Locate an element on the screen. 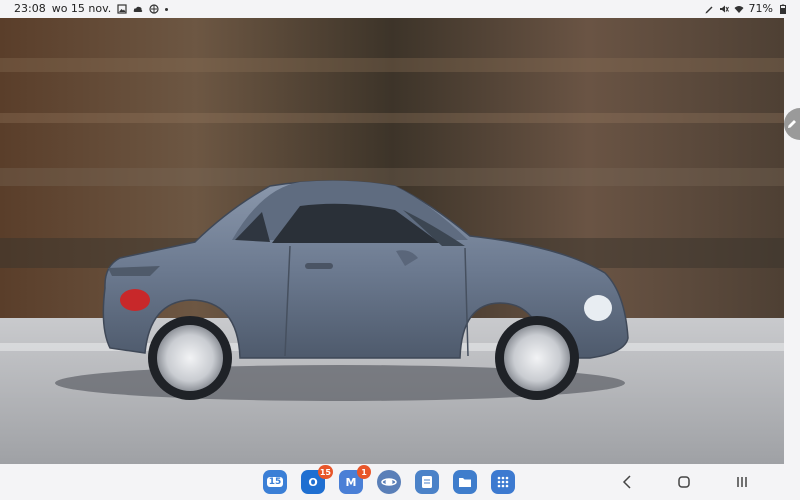 Image resolution: width=800 pixels, height=500 pixels. wifi-icon is located at coordinates (739, 9).